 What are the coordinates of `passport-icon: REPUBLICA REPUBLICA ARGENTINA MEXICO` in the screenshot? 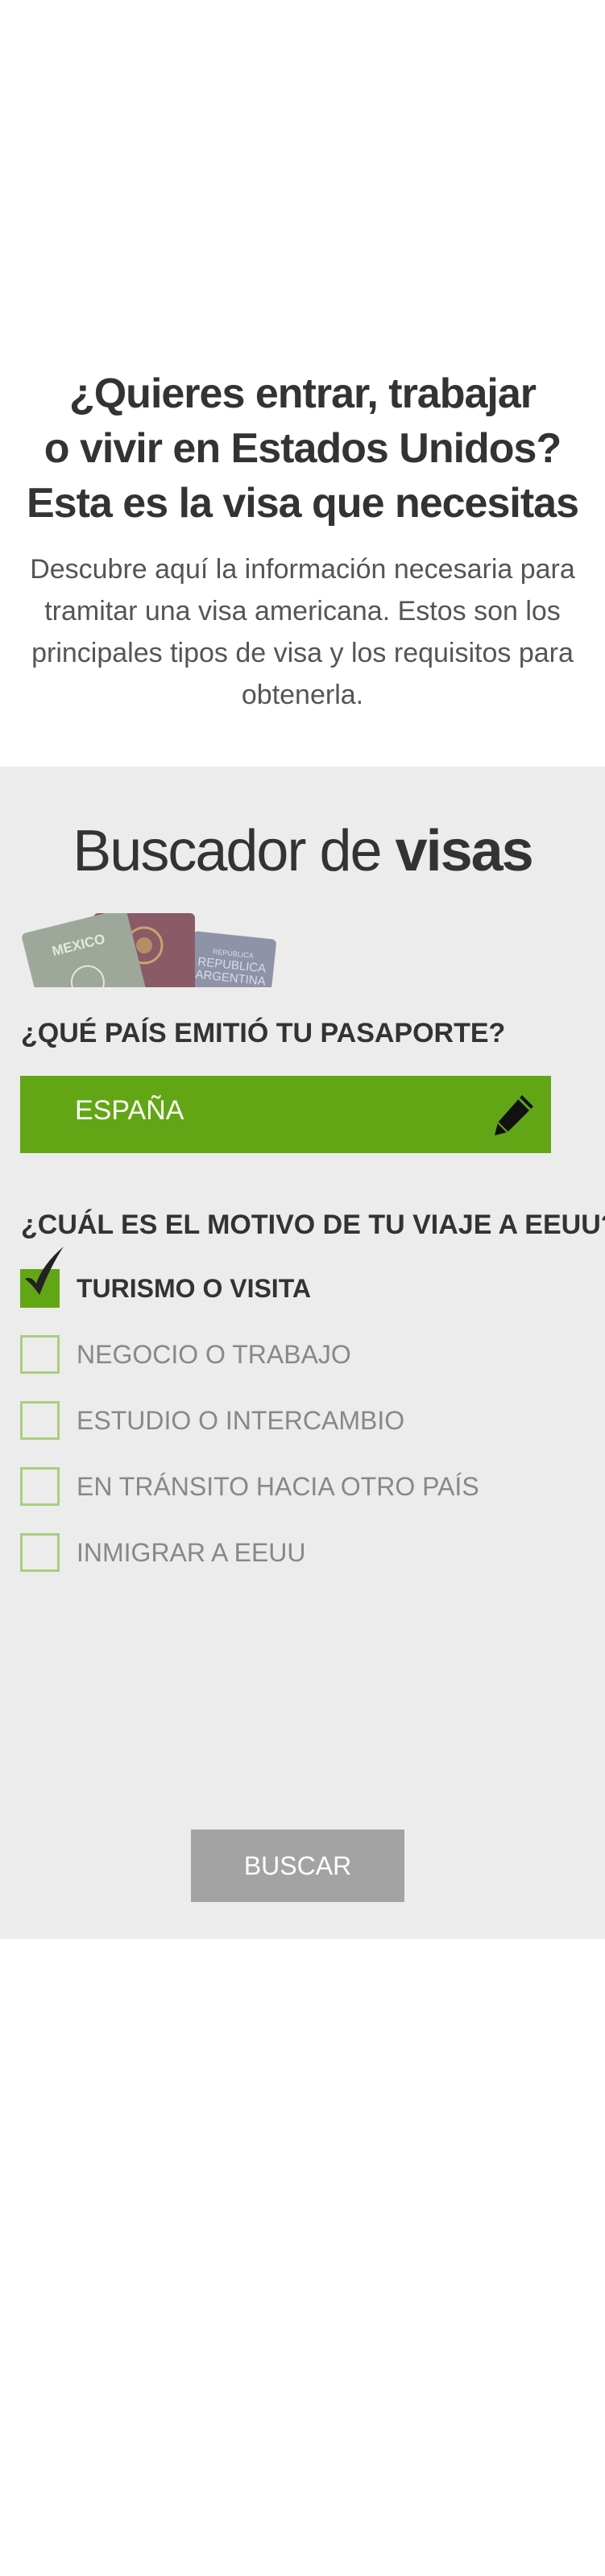 It's located at (149, 950).